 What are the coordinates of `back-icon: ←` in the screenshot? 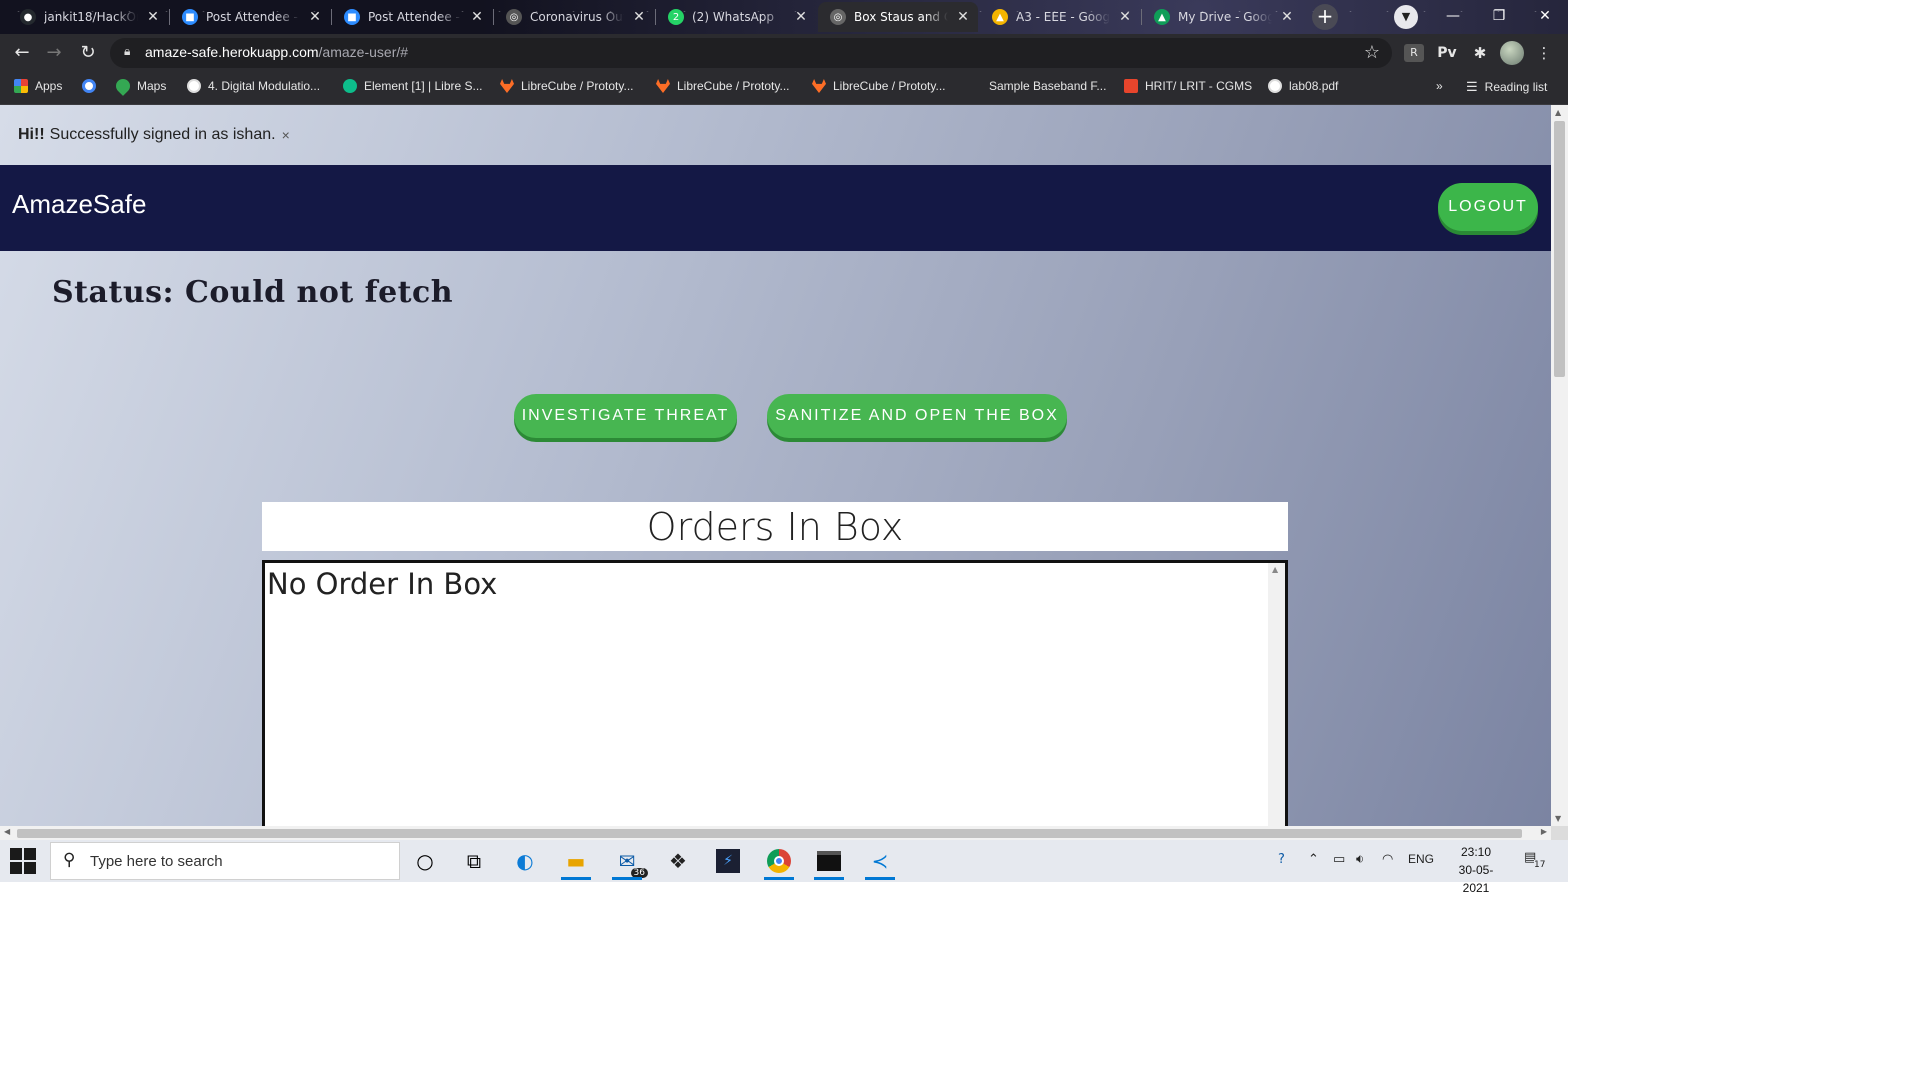 It's located at (22, 53).